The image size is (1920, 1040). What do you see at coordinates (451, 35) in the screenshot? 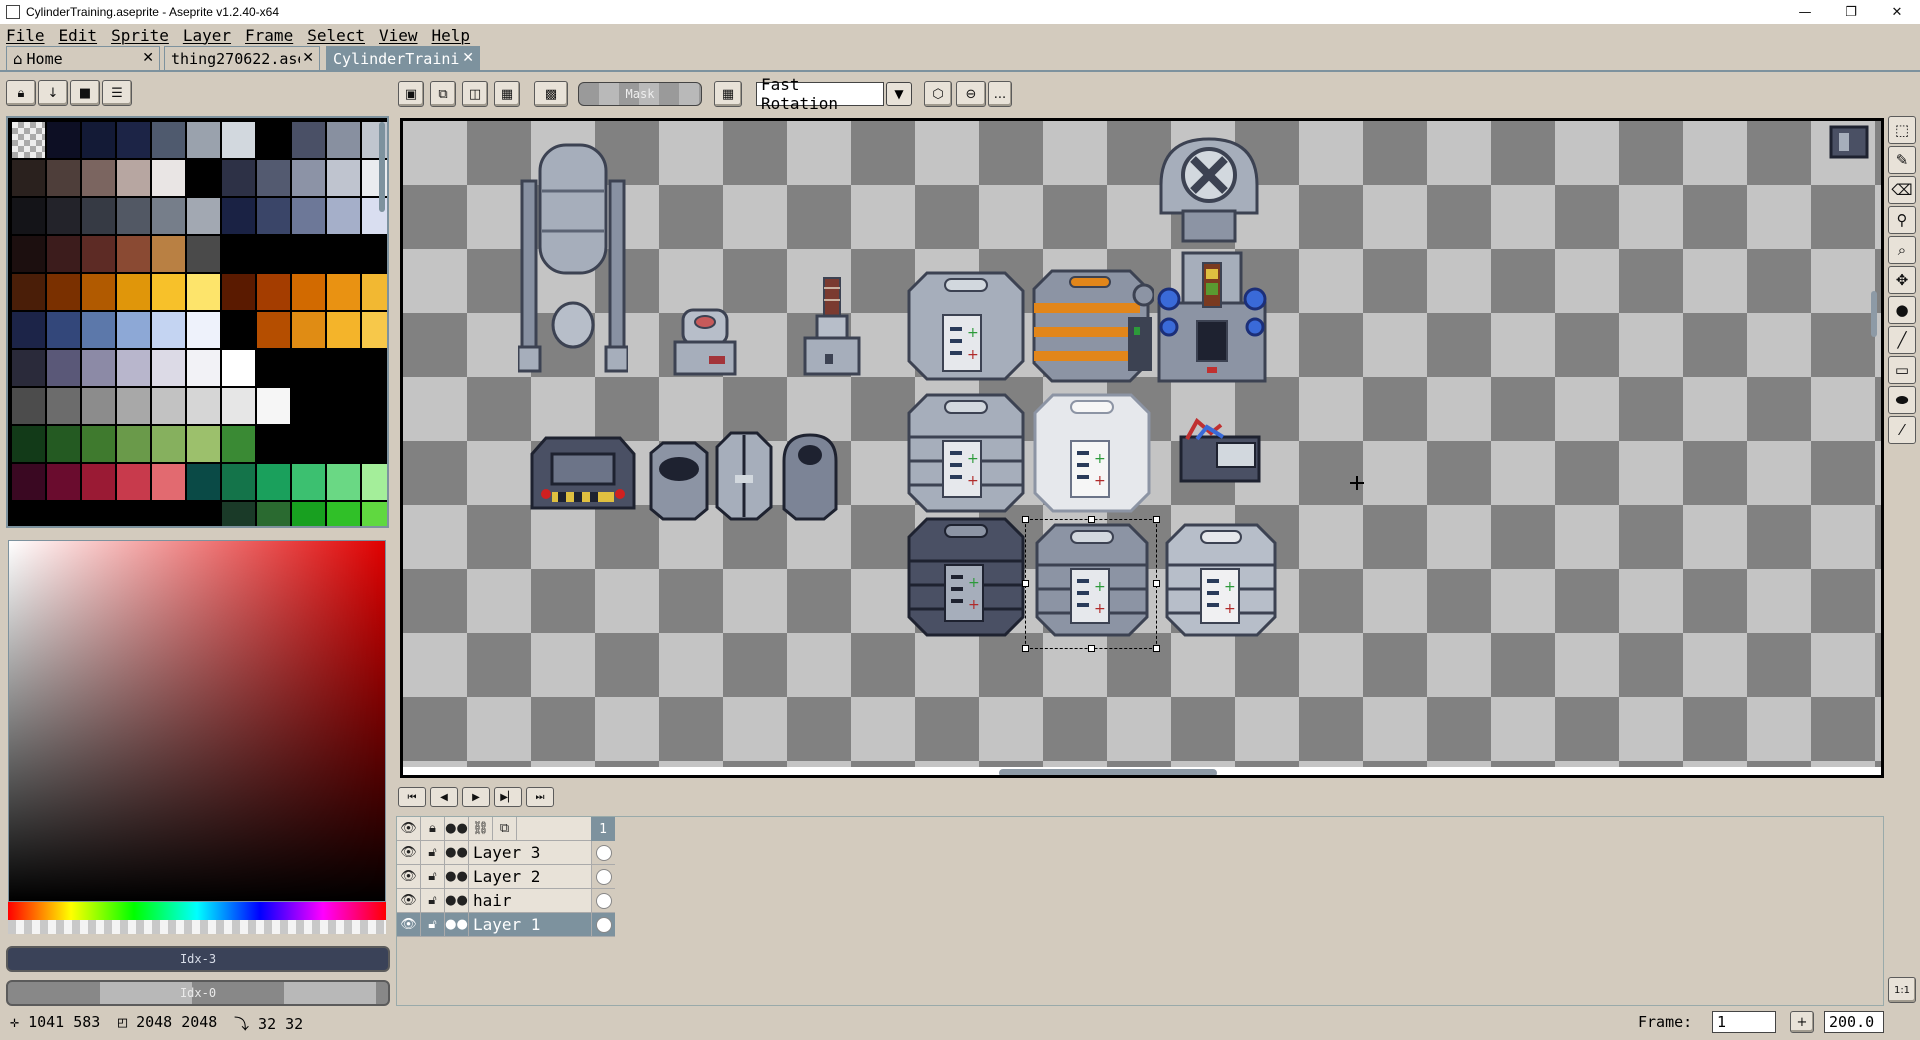
I see `menu-help: Help` at bounding box center [451, 35].